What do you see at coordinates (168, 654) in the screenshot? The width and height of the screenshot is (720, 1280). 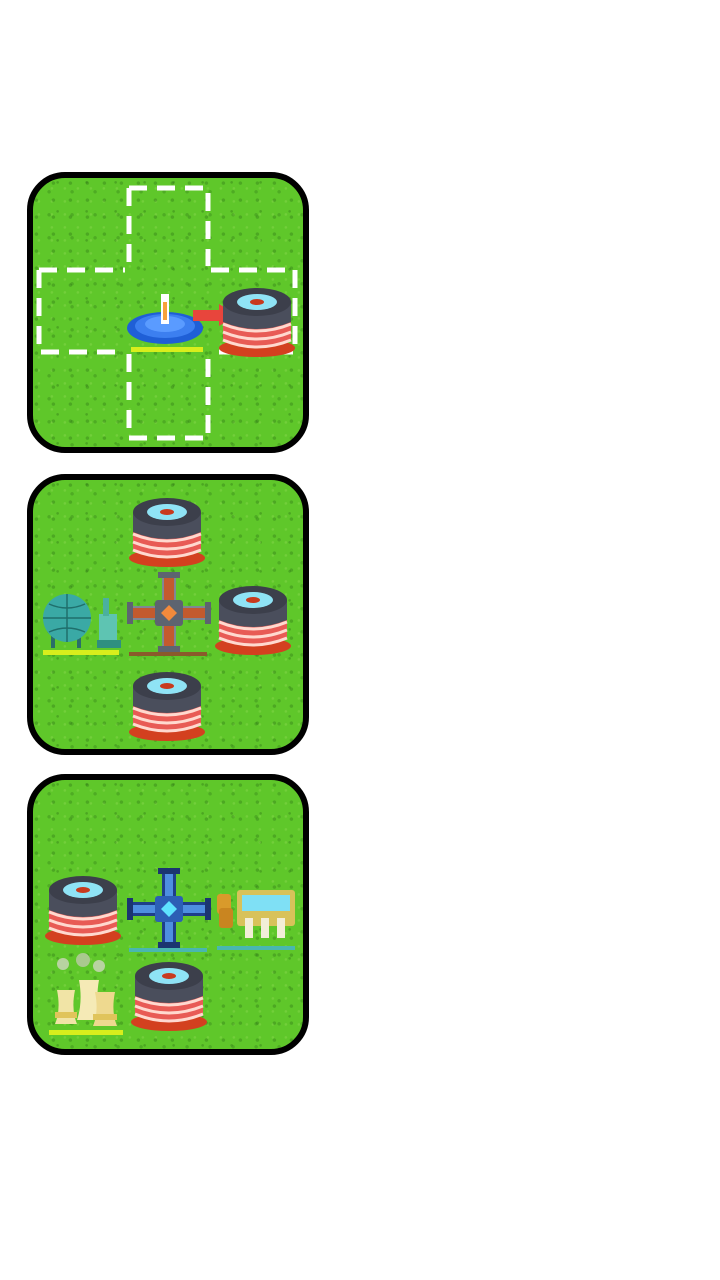 I see `brown-underline` at bounding box center [168, 654].